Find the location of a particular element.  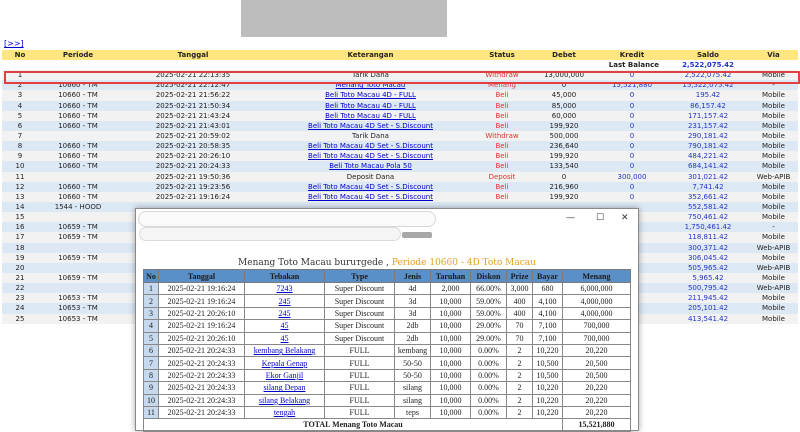

wrow-jenis-text: teps is located at coordinates (412, 413).